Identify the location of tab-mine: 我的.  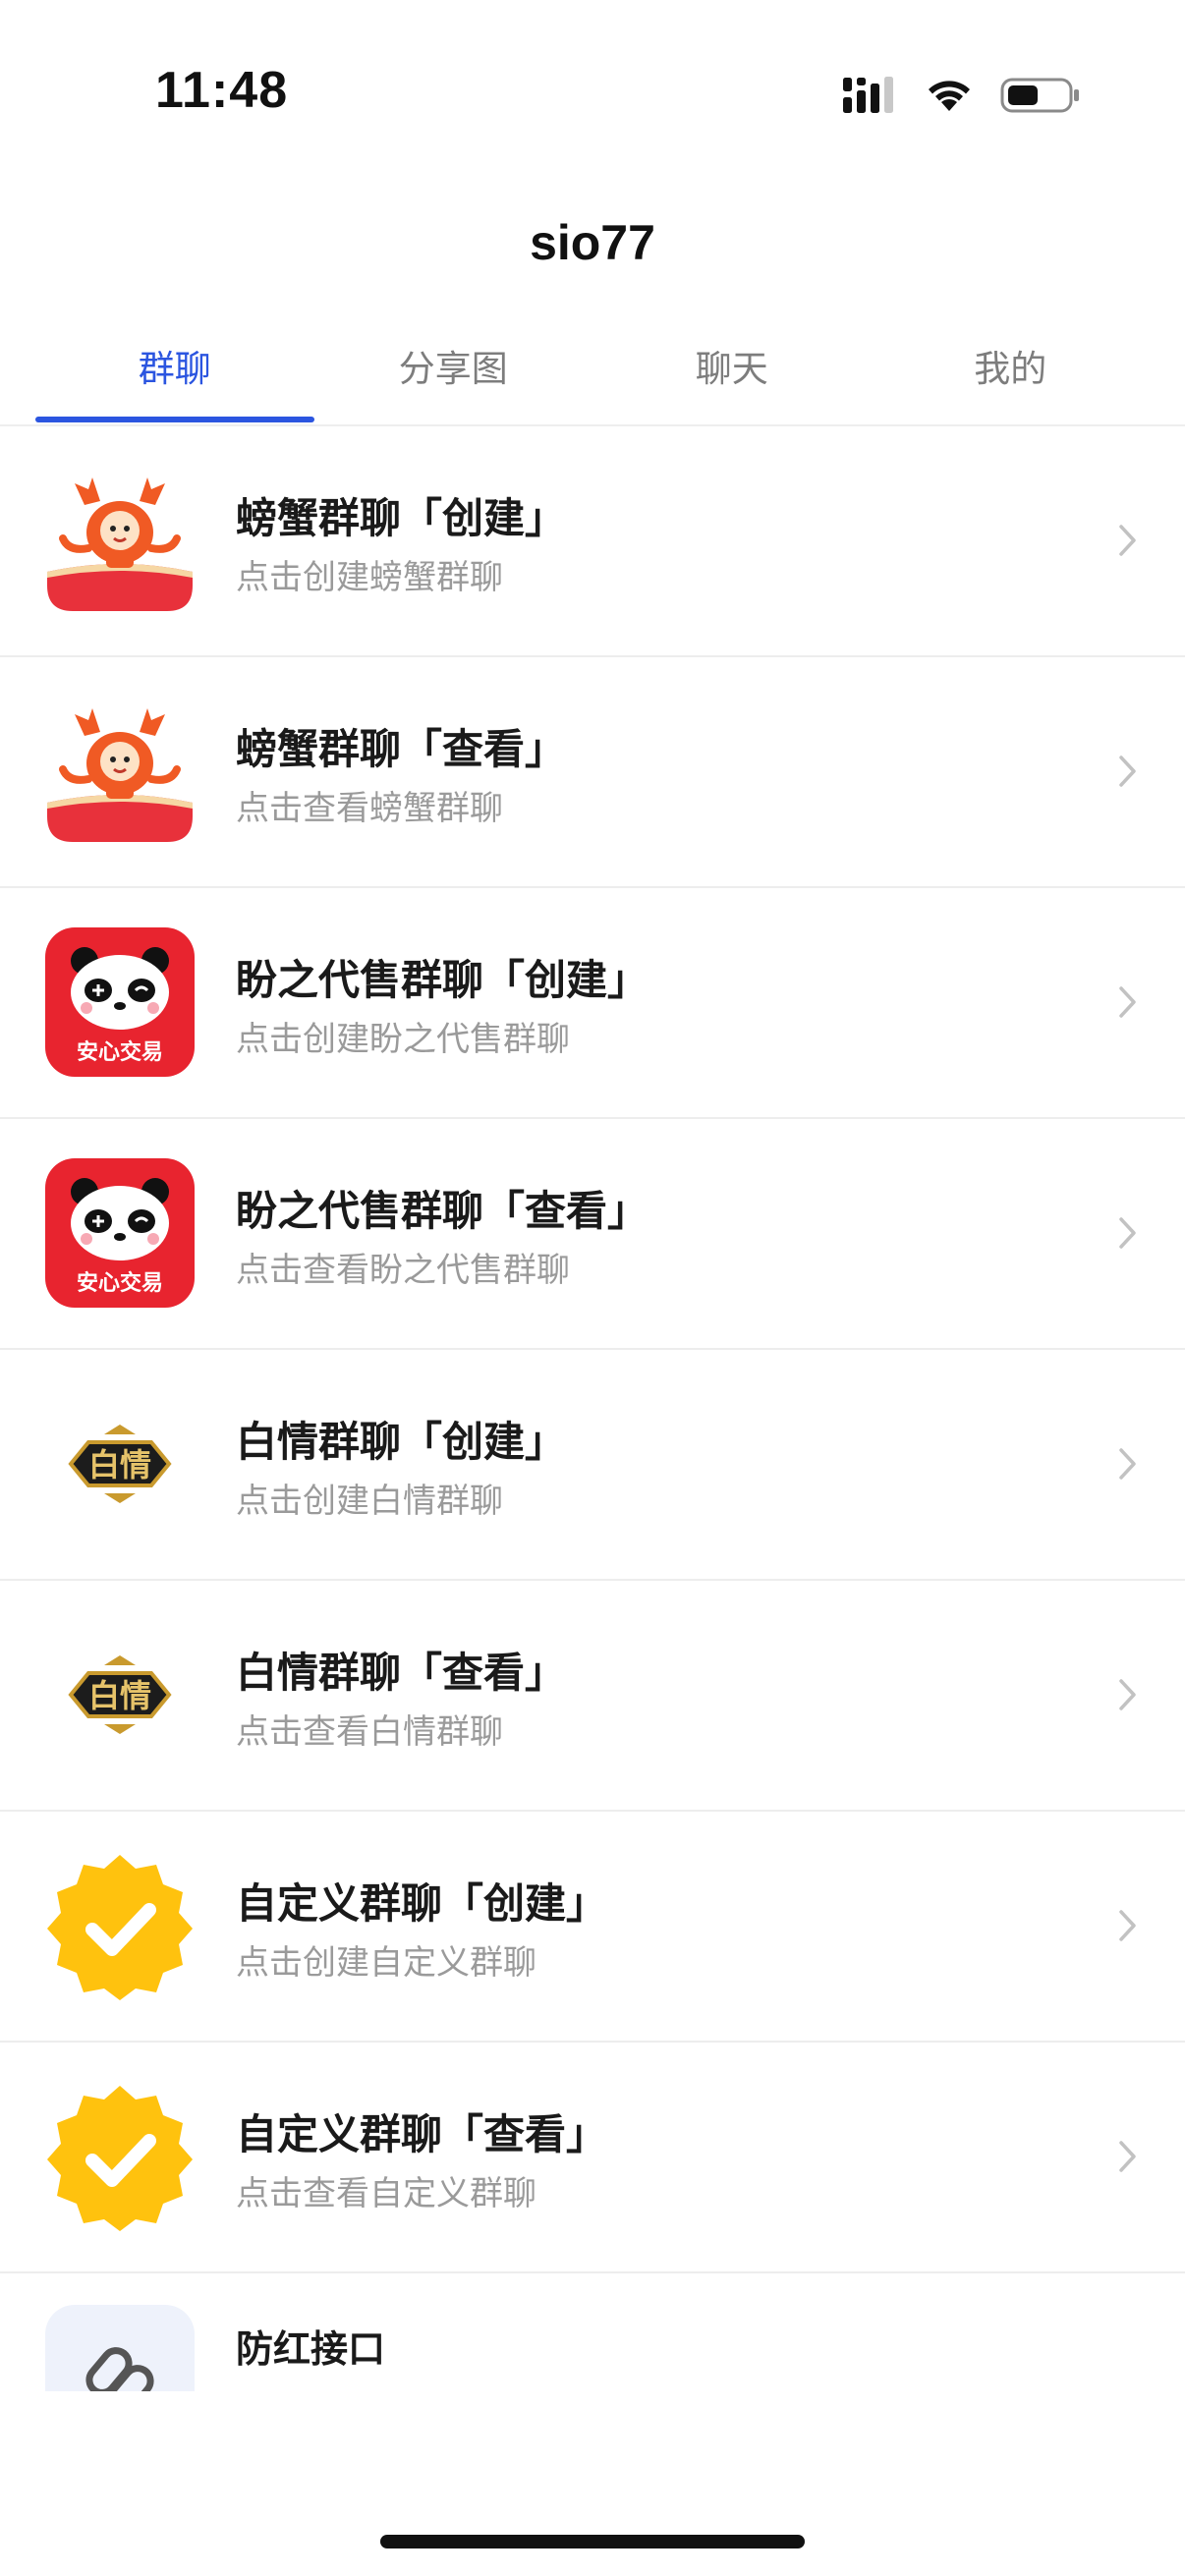
(1012, 373).